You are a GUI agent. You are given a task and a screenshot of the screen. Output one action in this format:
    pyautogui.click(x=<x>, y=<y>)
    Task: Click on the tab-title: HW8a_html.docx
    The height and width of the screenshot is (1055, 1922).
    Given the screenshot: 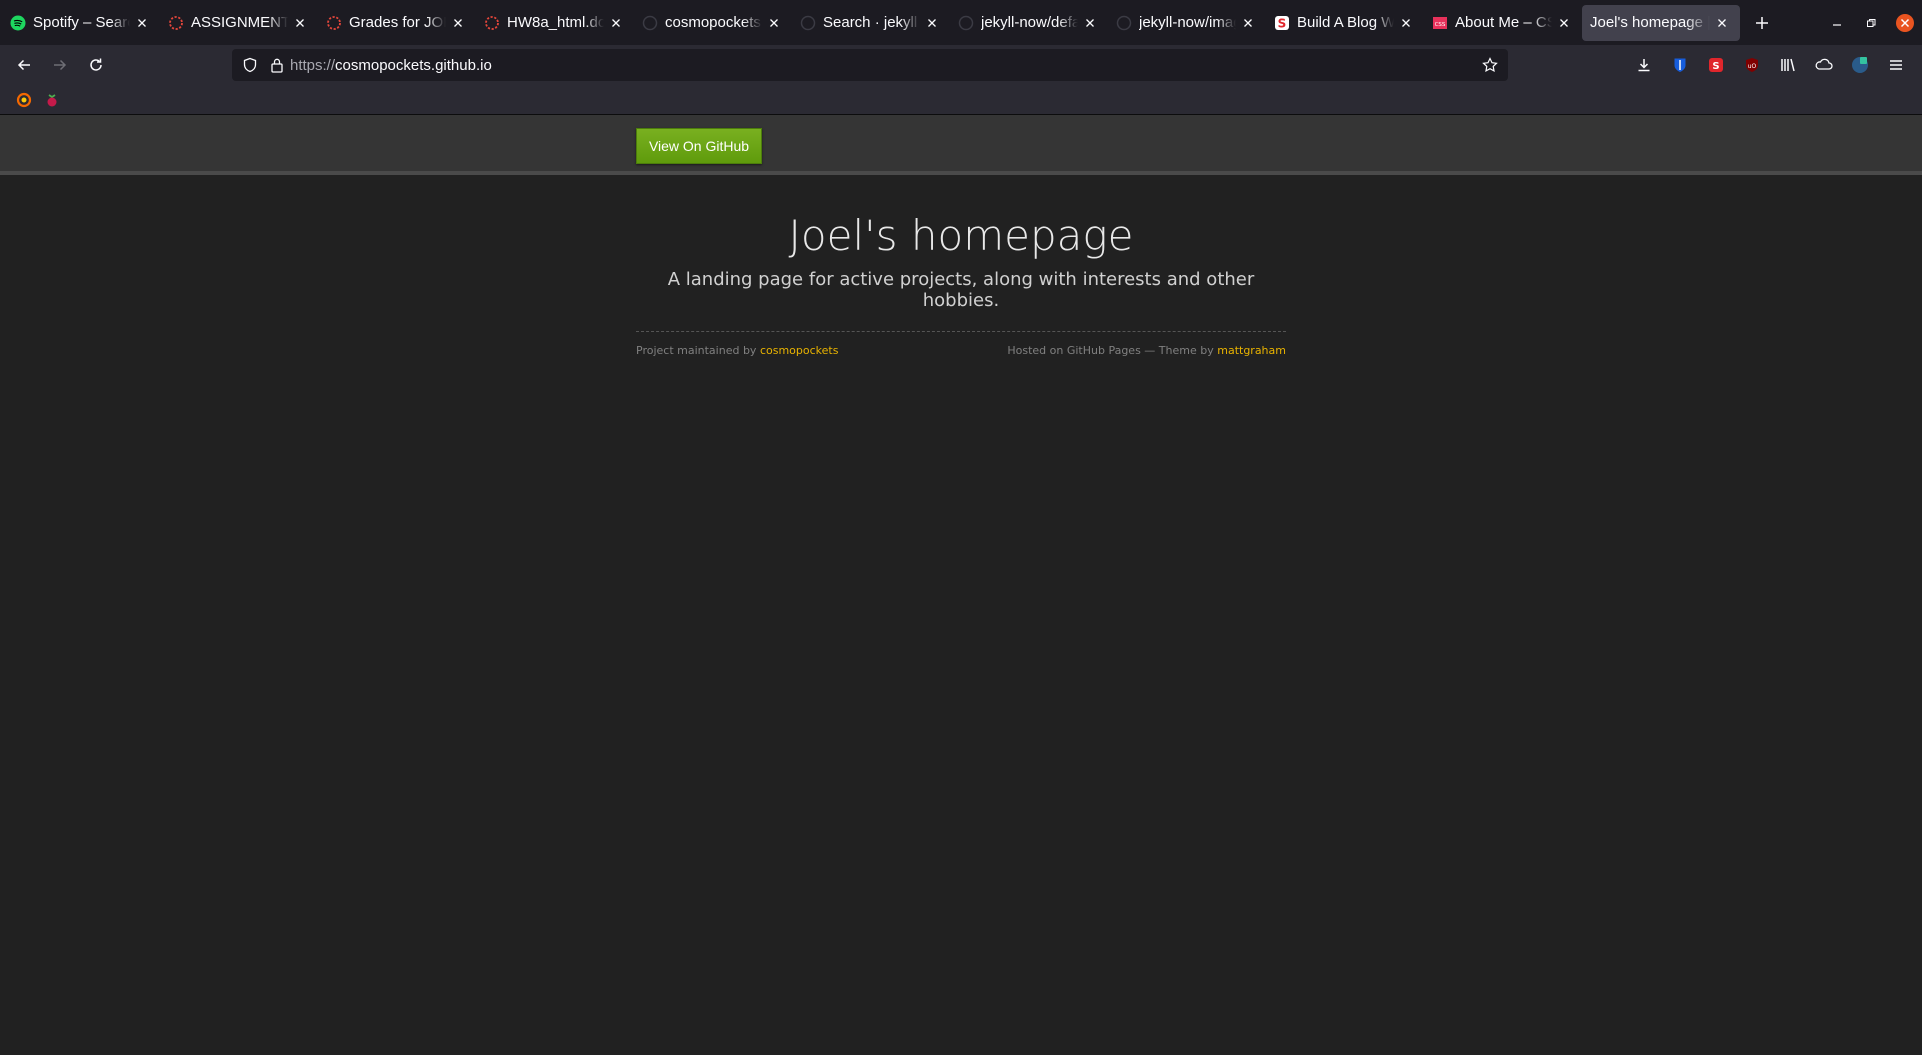 What is the action you would take?
    pyautogui.click(x=555, y=22)
    